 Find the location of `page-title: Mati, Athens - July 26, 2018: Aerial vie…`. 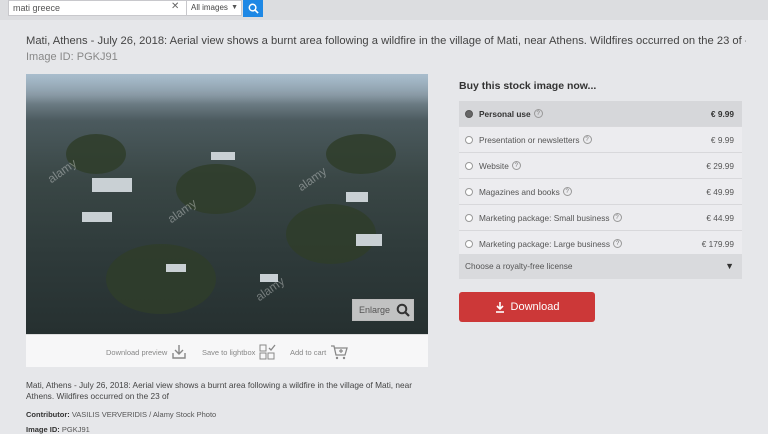

page-title: Mati, Athens - July 26, 2018: Aerial vie… is located at coordinates (386, 41).